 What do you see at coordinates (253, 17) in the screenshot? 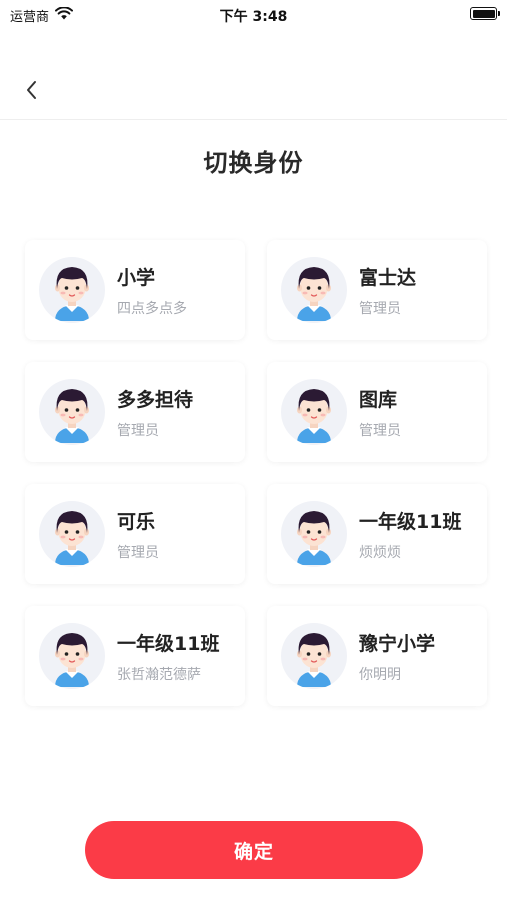
I see `status-time: 下午 3:48` at bounding box center [253, 17].